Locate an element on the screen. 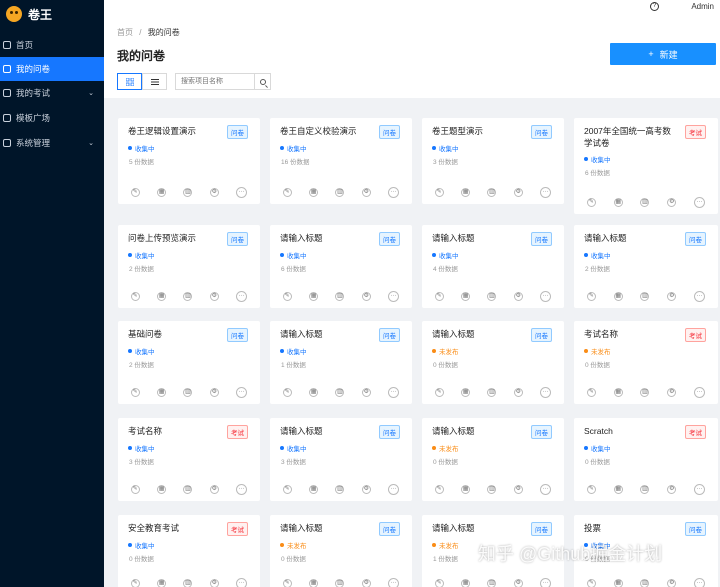 The image size is (720, 587). card-title: 2007年全国统一高考数学试卷 is located at coordinates (631, 137).